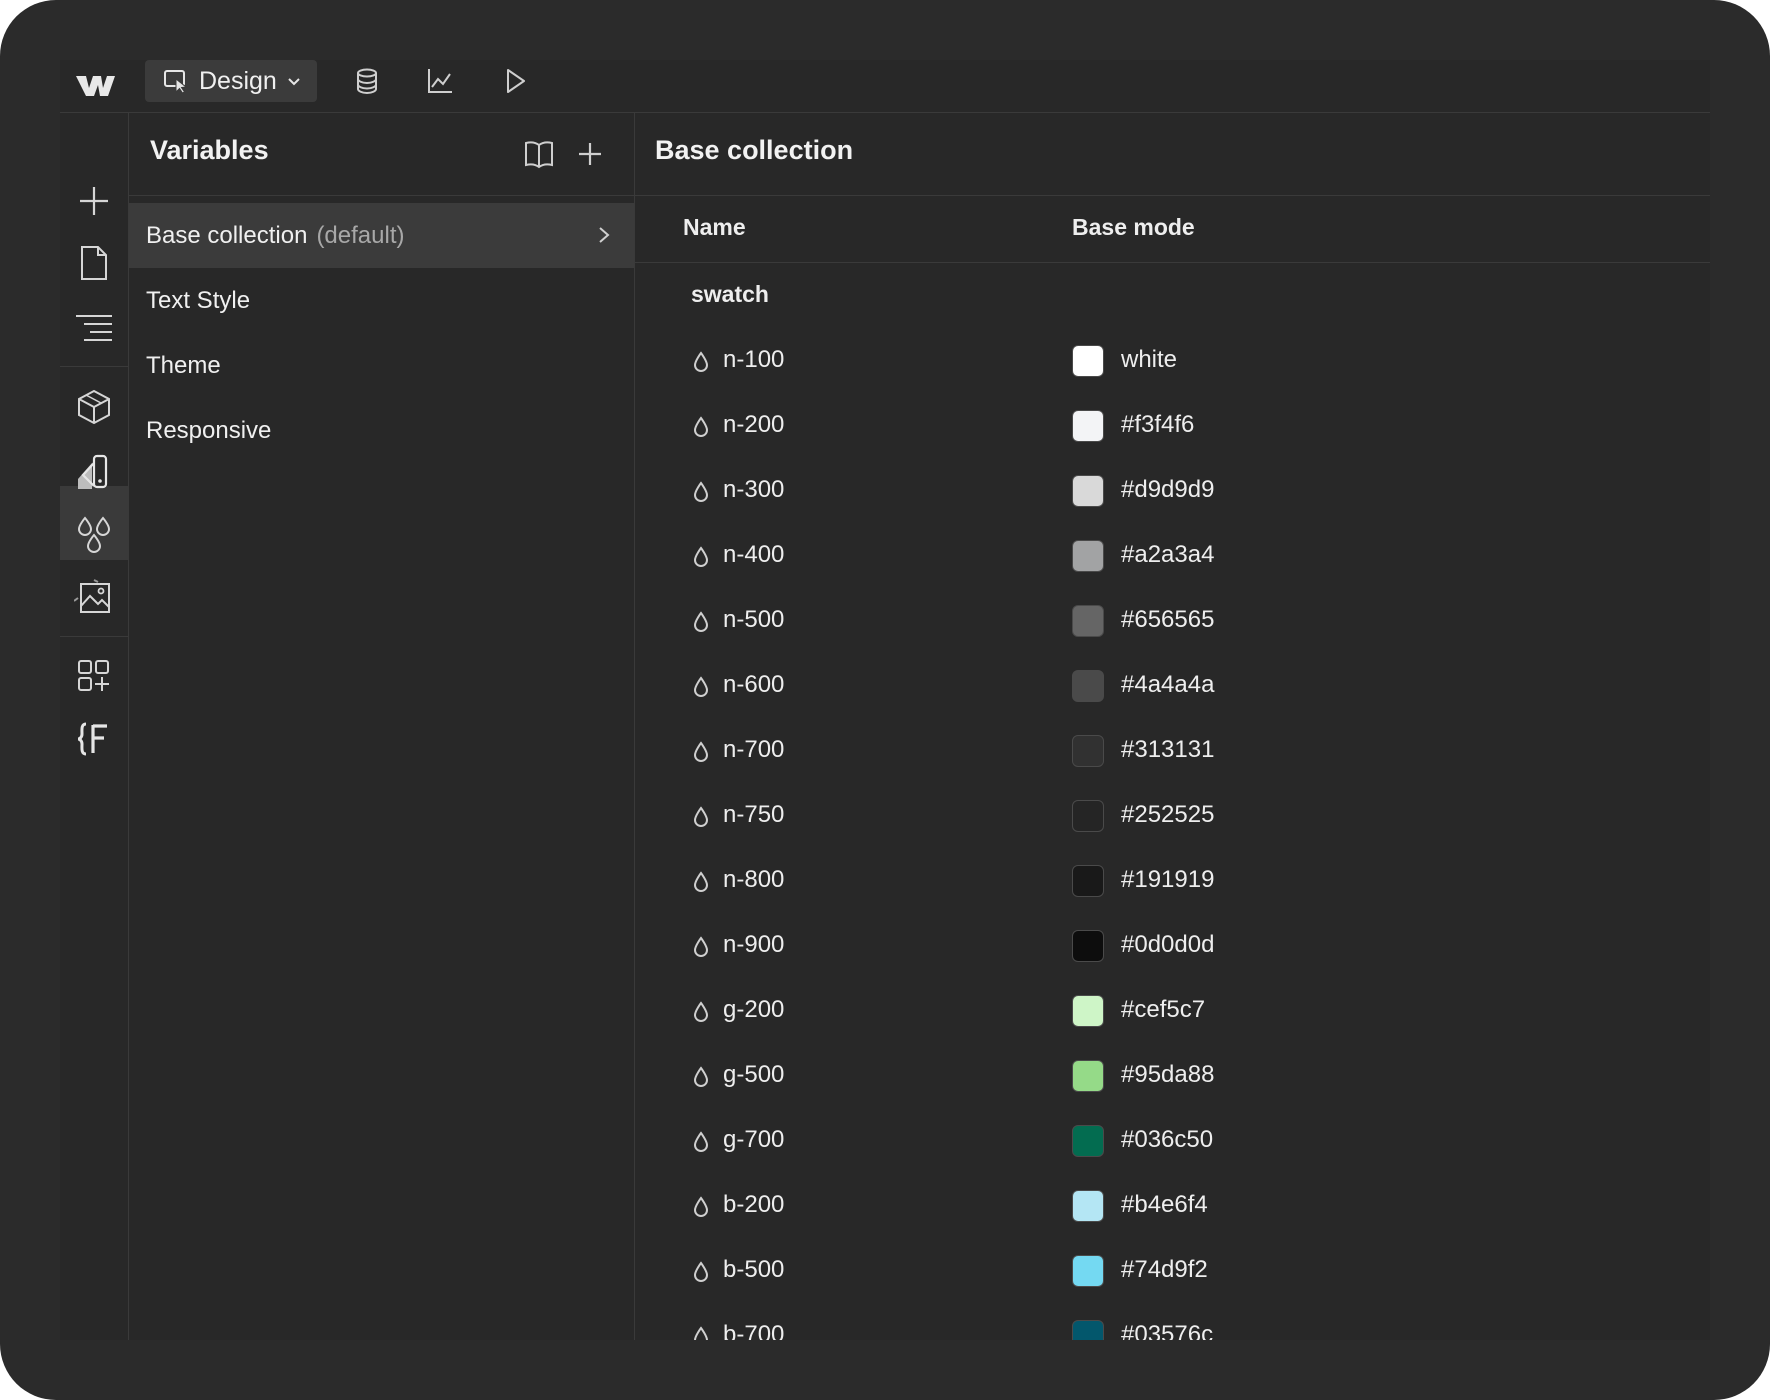 Image resolution: width=1770 pixels, height=1400 pixels. I want to click on navigator-icon, so click(94, 327).